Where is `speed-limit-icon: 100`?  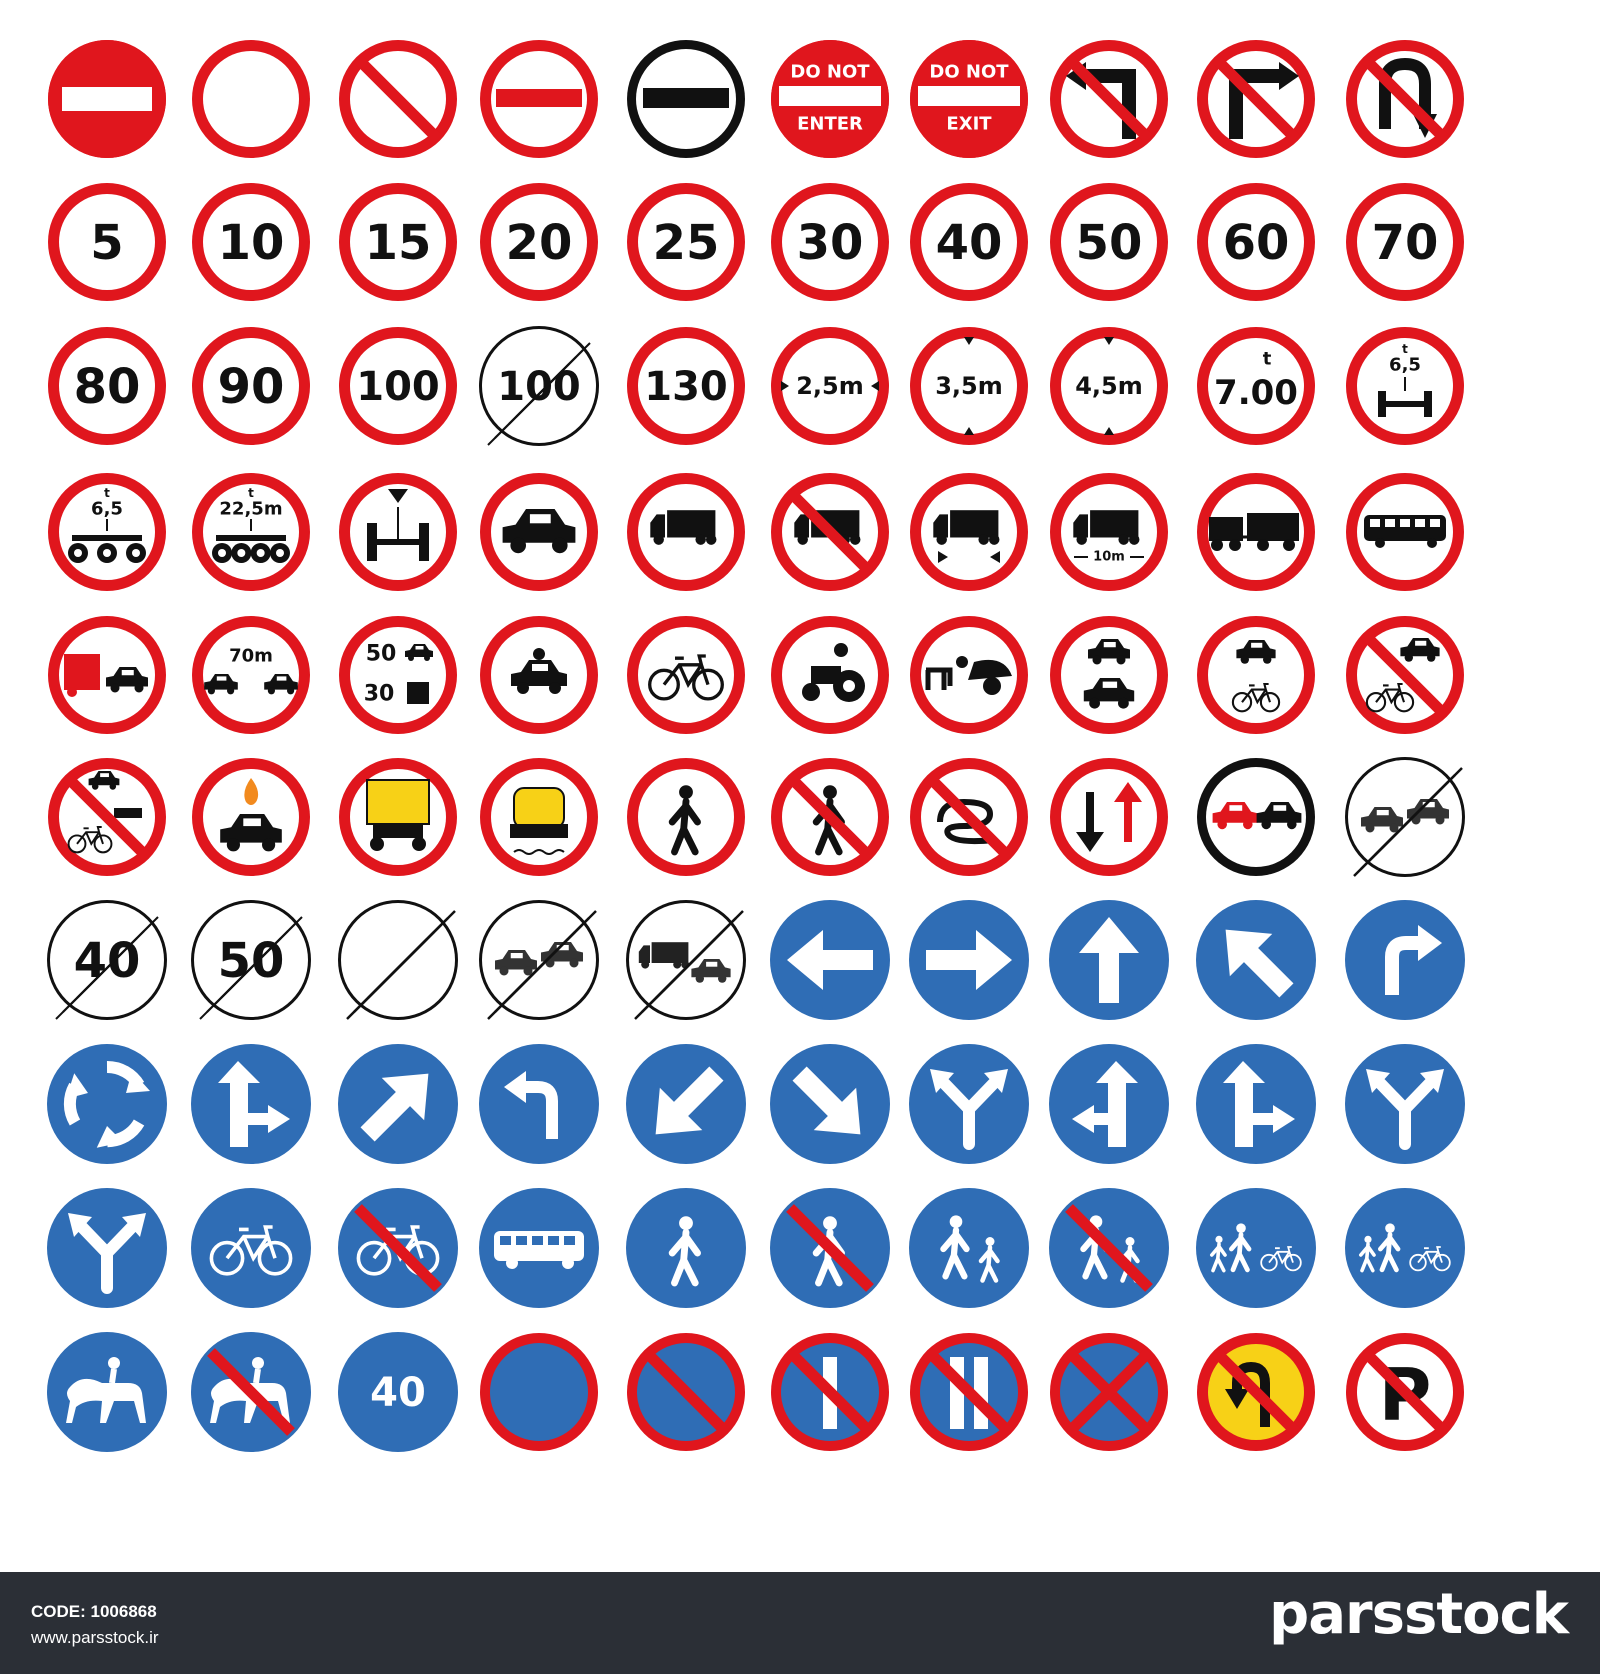
speed-limit-icon: 100 is located at coordinates (398, 386).